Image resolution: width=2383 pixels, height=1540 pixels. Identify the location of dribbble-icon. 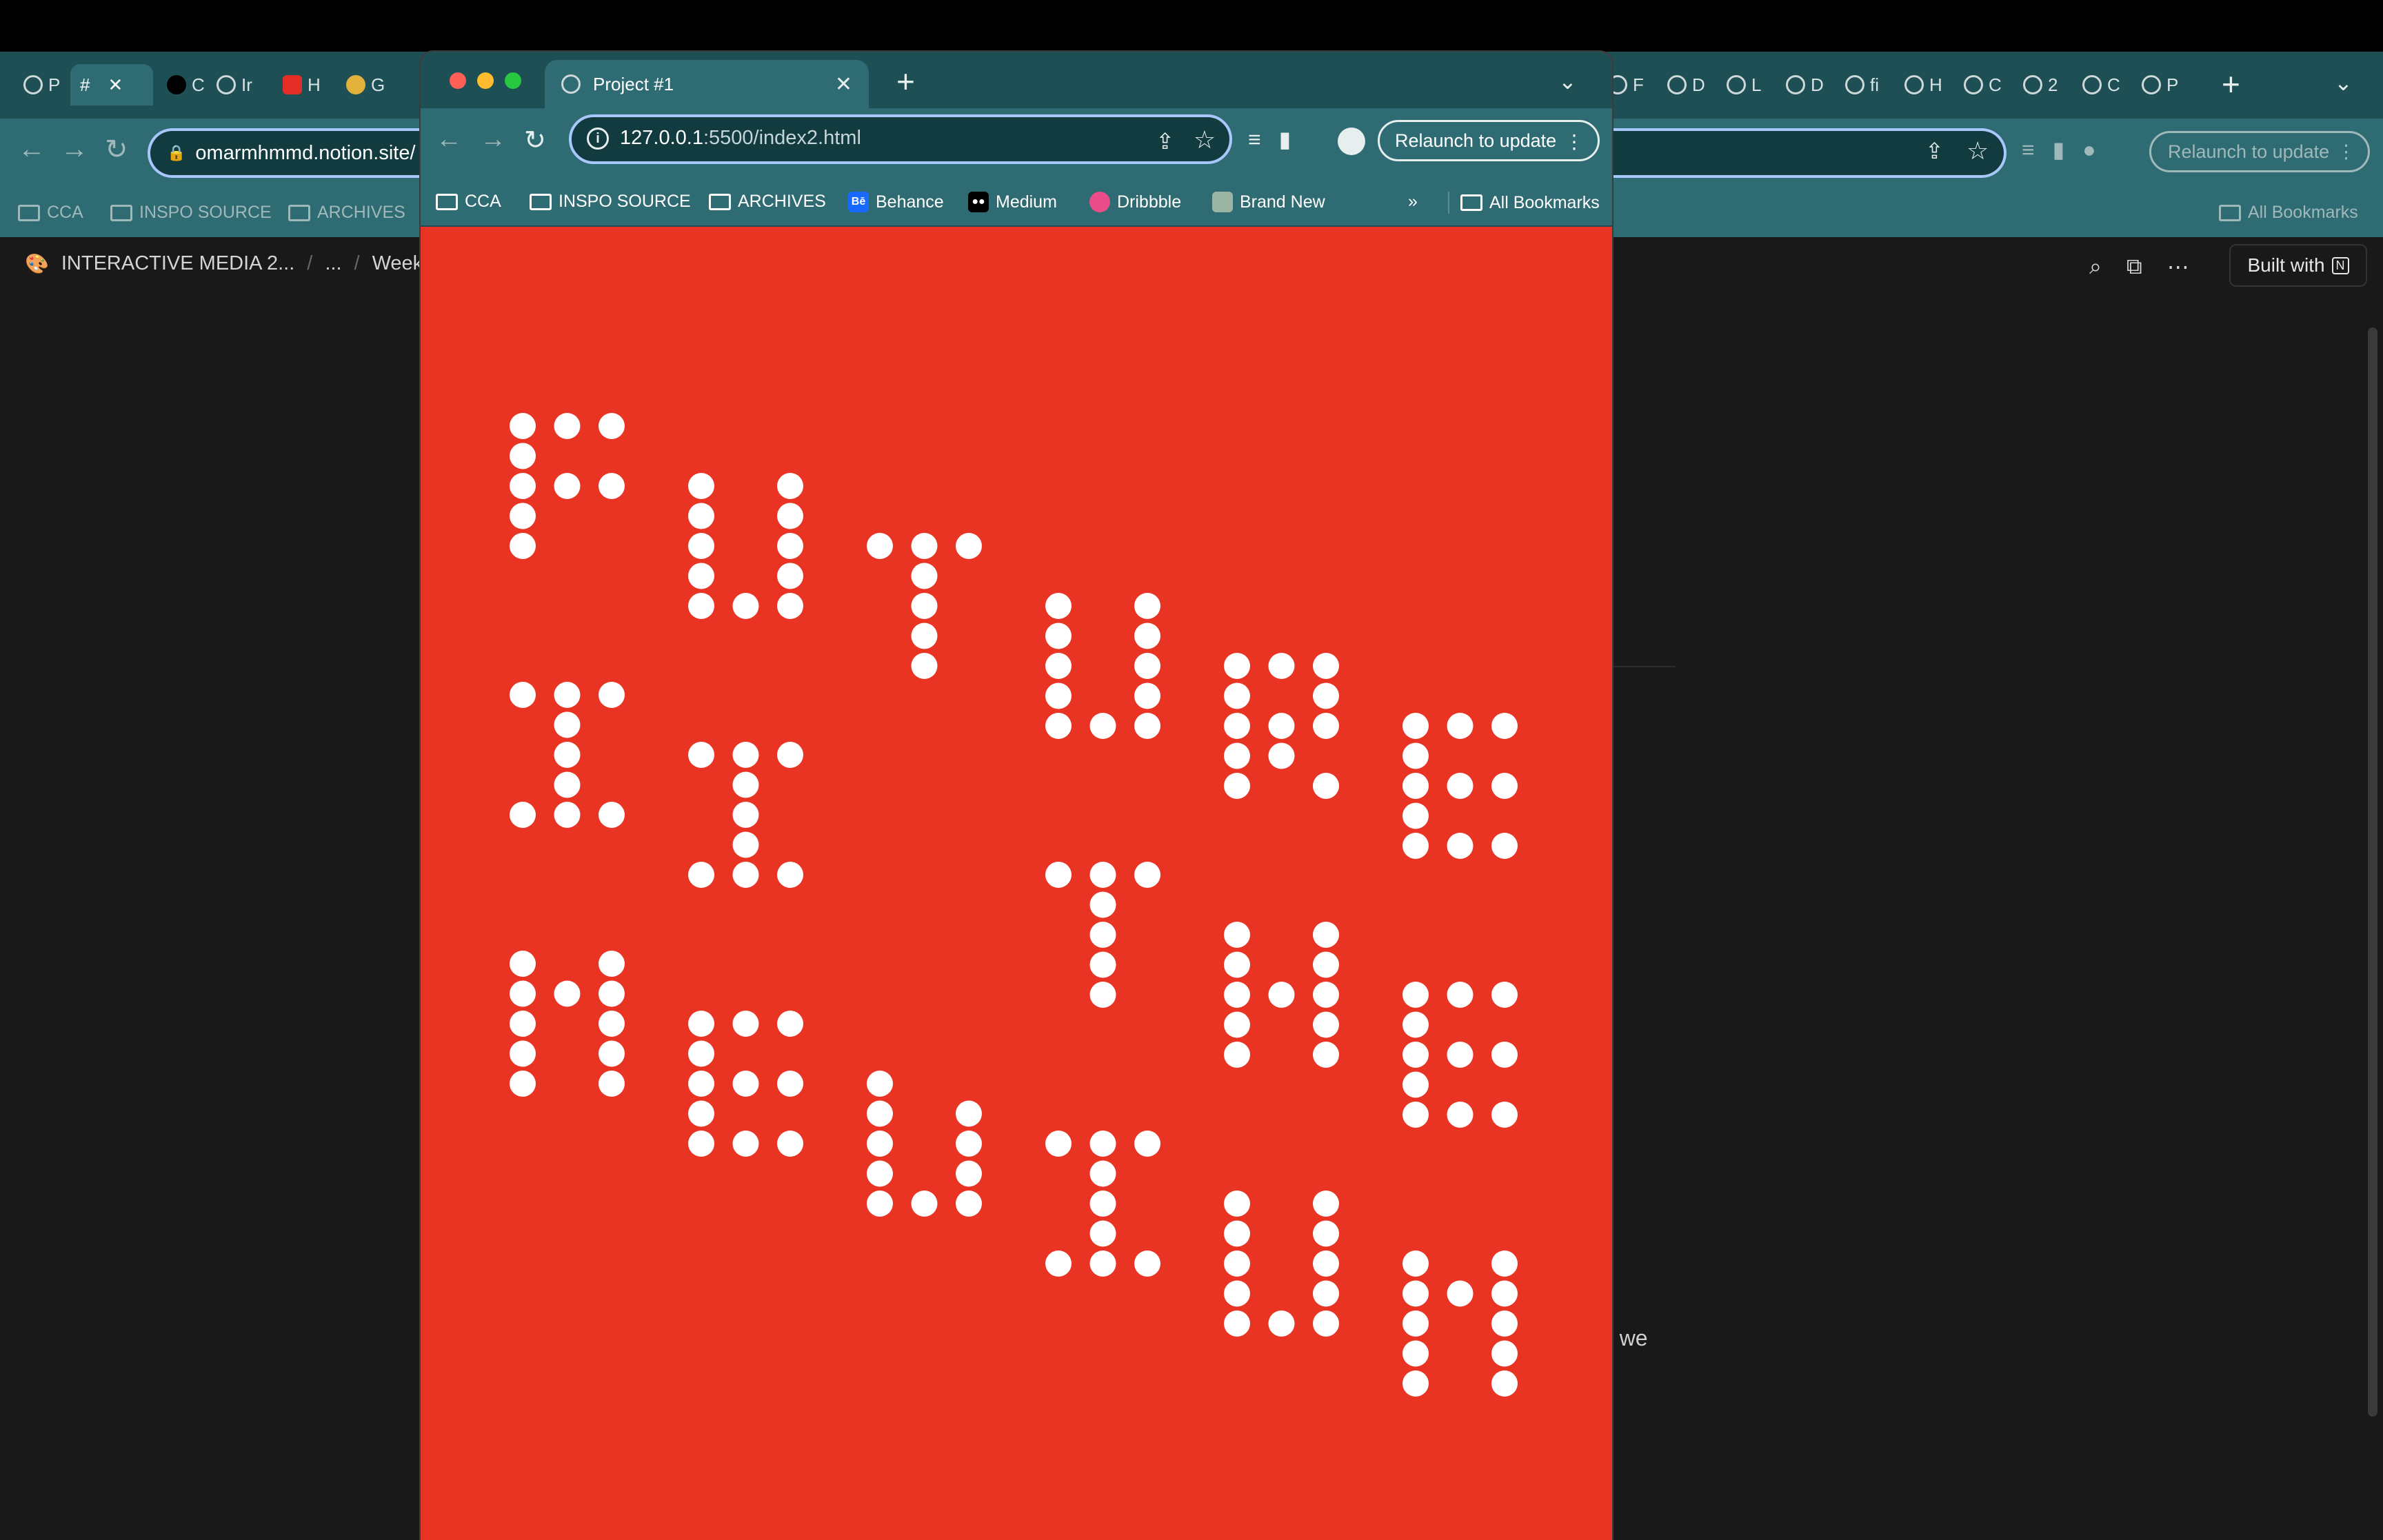
(1099, 202).